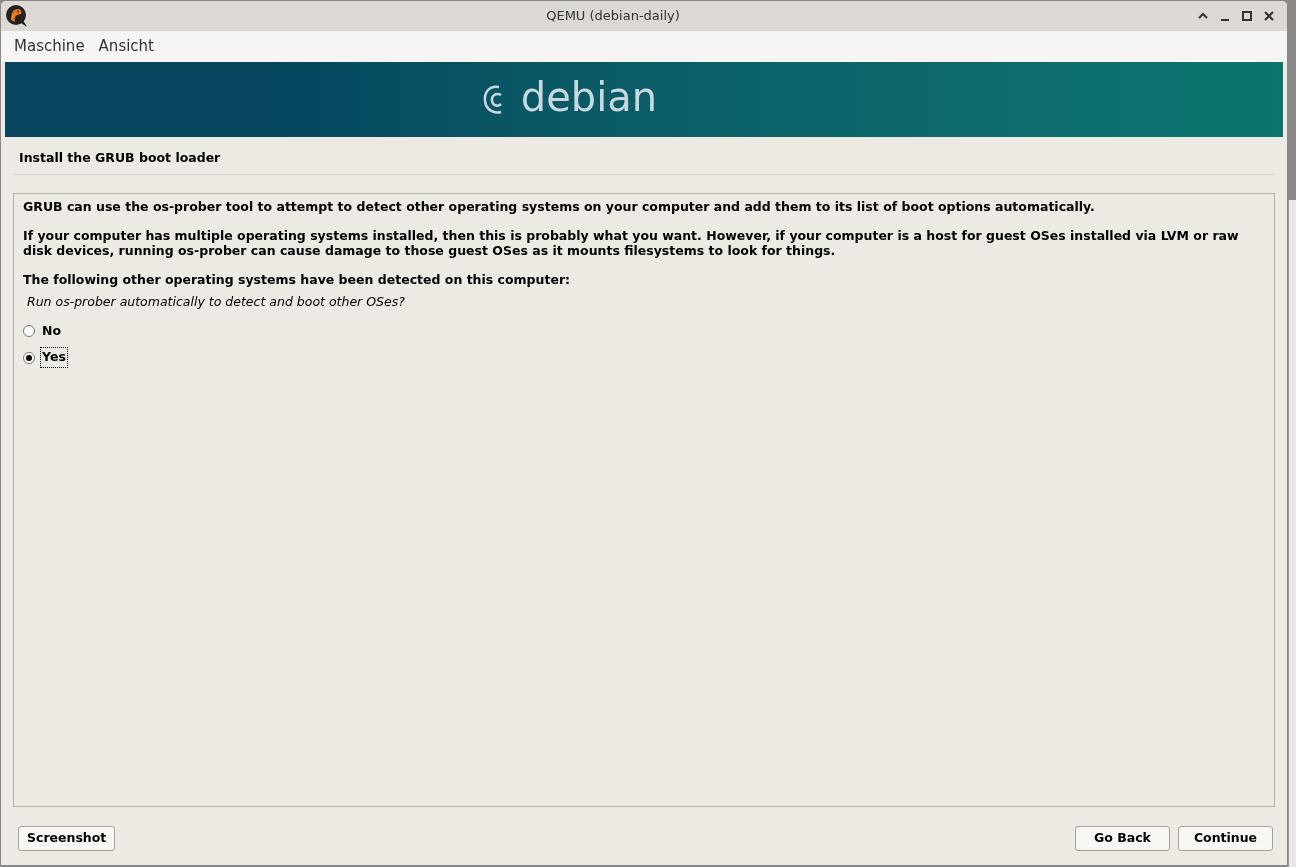 This screenshot has width=1296, height=867. What do you see at coordinates (126, 46) in the screenshot?
I see `menu-item: Ansicht` at bounding box center [126, 46].